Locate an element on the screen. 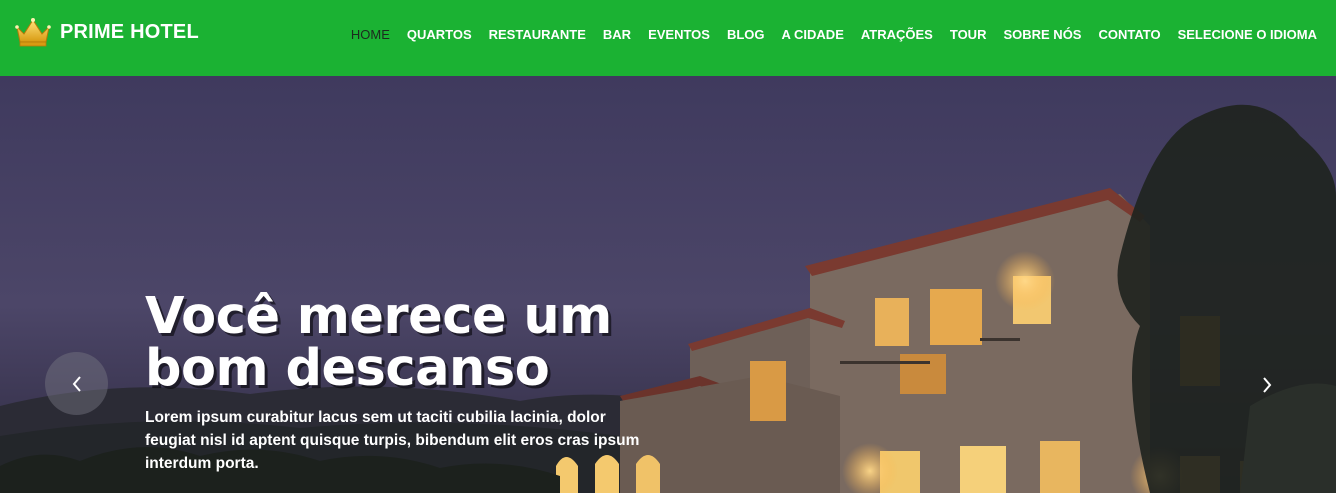  crown-icon is located at coordinates (33, 32).